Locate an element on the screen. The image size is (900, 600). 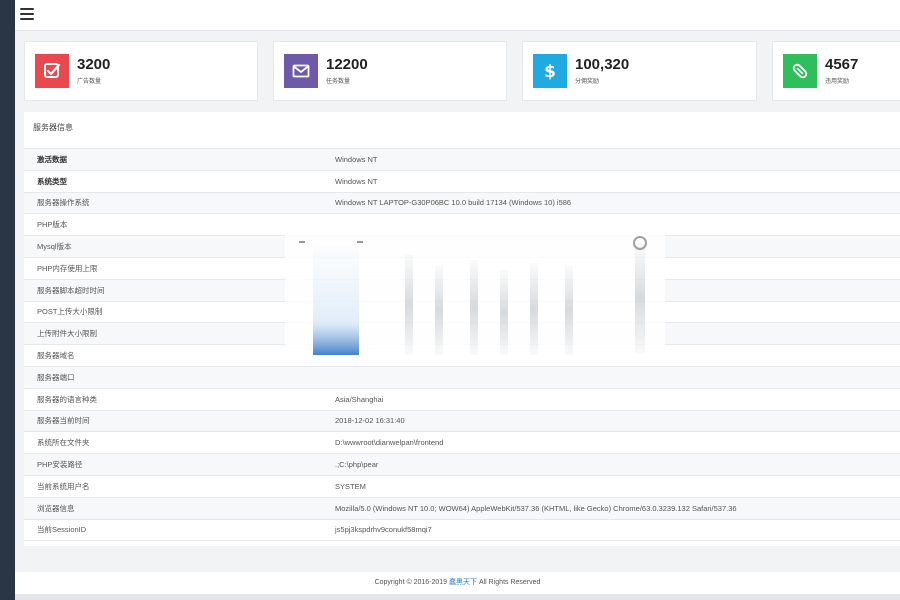
top-bar is located at coordinates (457, 15).